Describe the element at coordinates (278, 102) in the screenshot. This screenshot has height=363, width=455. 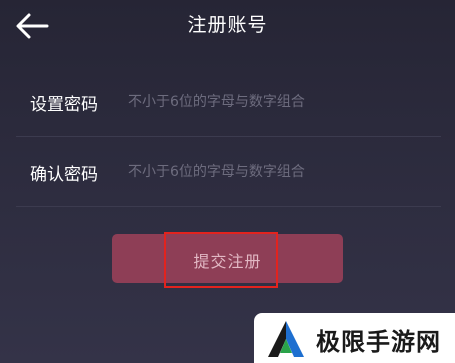
I see `set-password-input` at that location.